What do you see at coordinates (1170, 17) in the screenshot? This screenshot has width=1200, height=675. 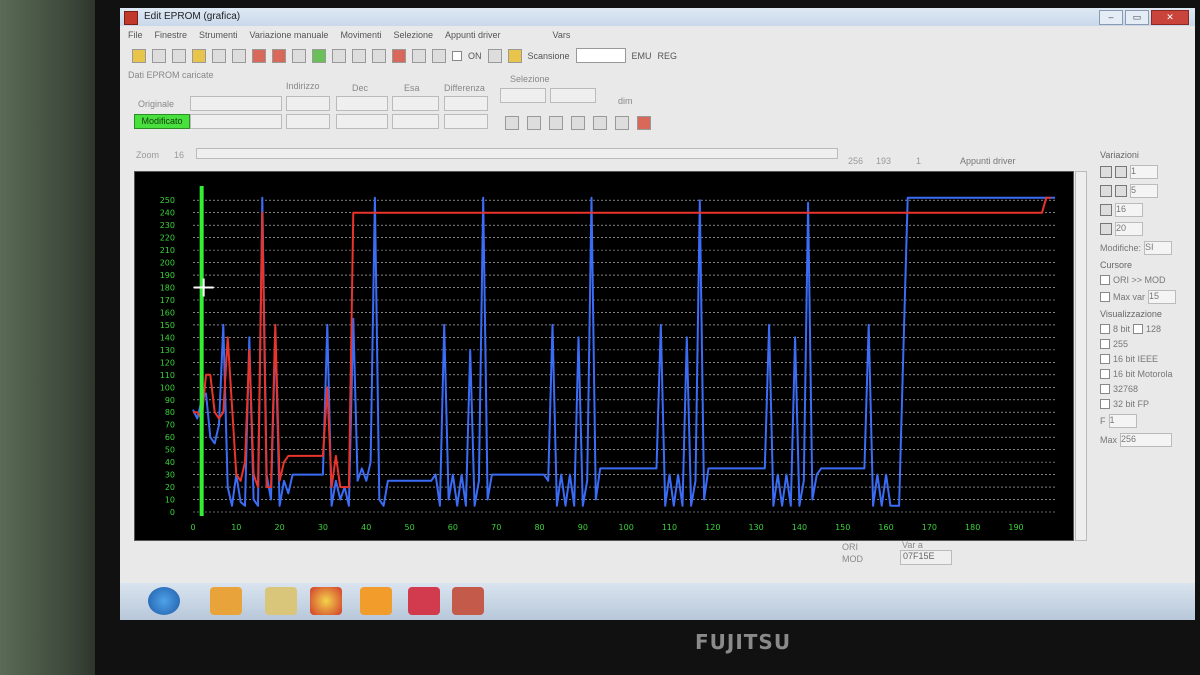 I see `close-button: ✕` at bounding box center [1170, 17].